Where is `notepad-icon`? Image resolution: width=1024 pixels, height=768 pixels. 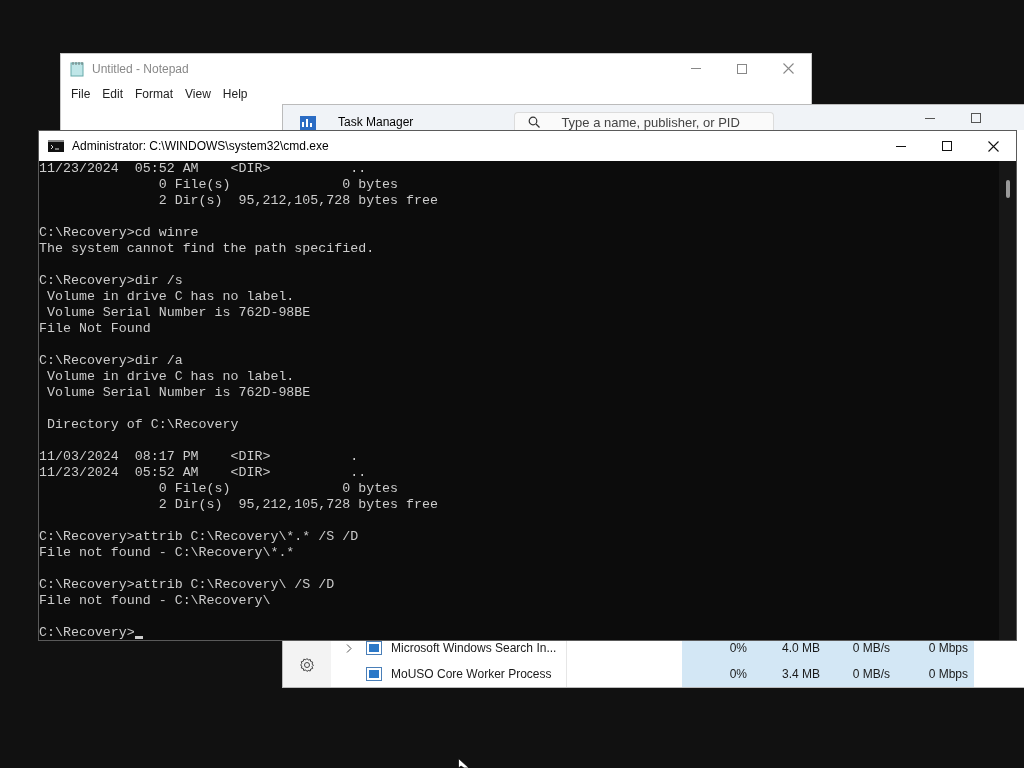
notepad-icon is located at coordinates (77, 68).